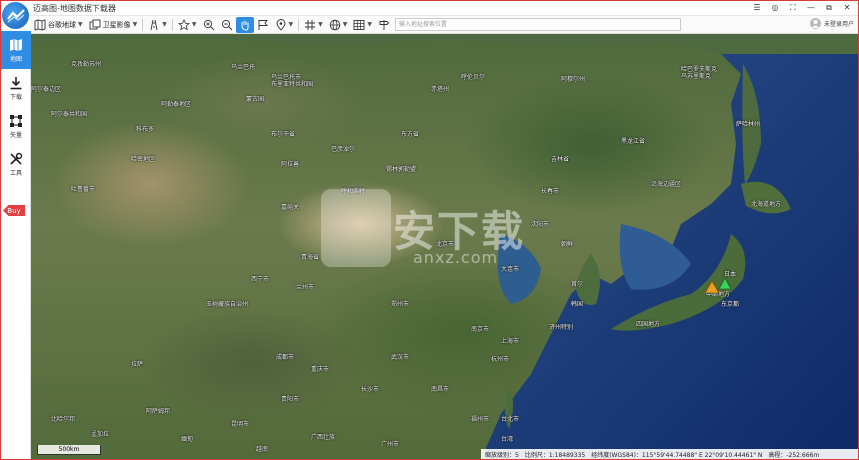 Image resolution: width=859 pixels, height=460 pixels. I want to click on screenshot-icon: ◎, so click(775, 8).